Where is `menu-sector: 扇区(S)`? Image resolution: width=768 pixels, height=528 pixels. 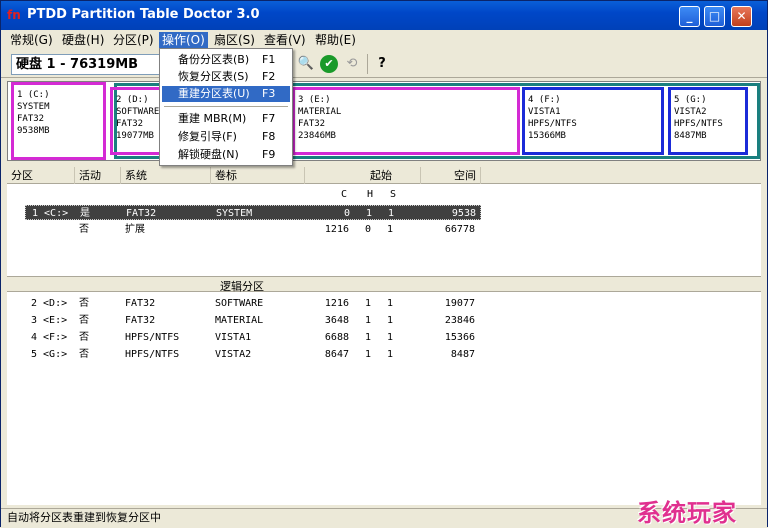 menu-sector: 扇区(S) is located at coordinates (234, 40).